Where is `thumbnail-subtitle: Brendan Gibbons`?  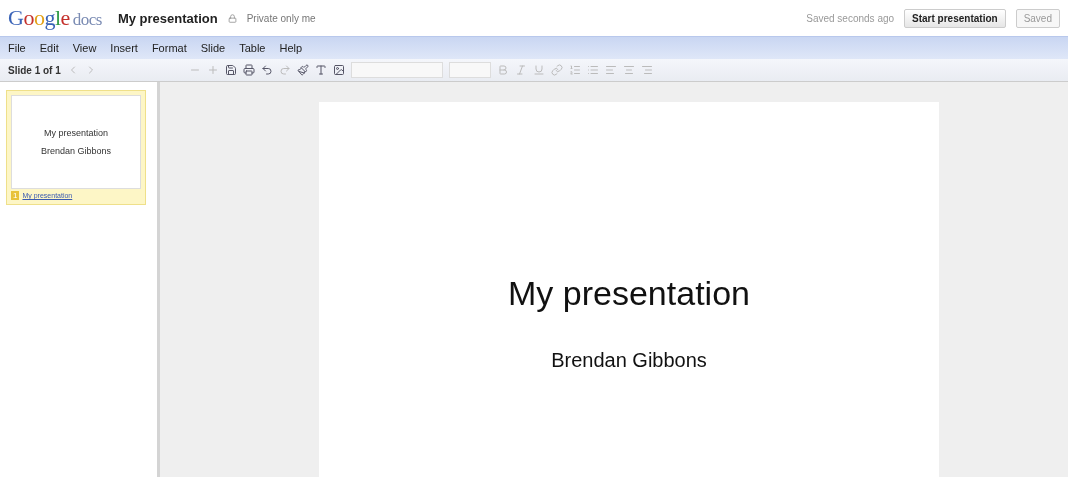
thumbnail-subtitle: Brendan Gibbons is located at coordinates (76, 151).